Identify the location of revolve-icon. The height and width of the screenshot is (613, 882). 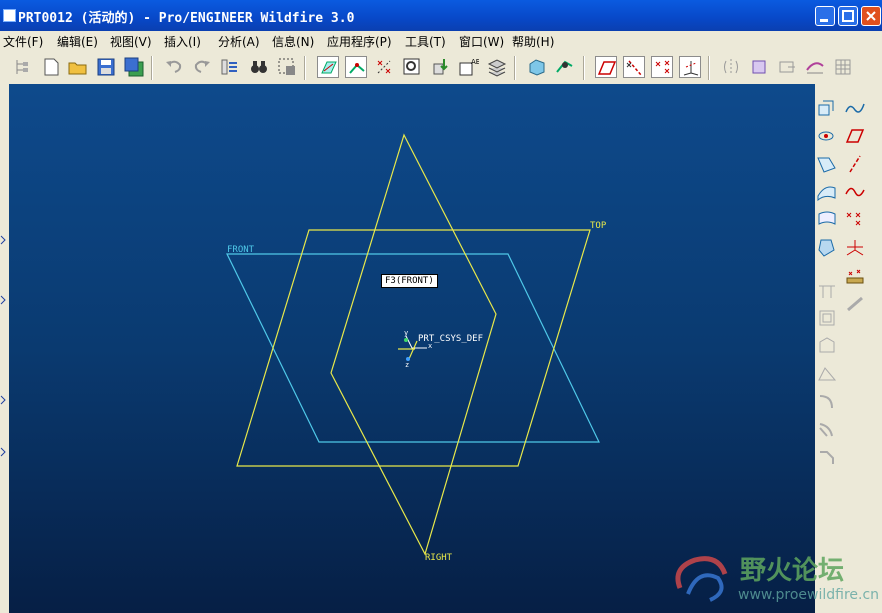
(827, 136).